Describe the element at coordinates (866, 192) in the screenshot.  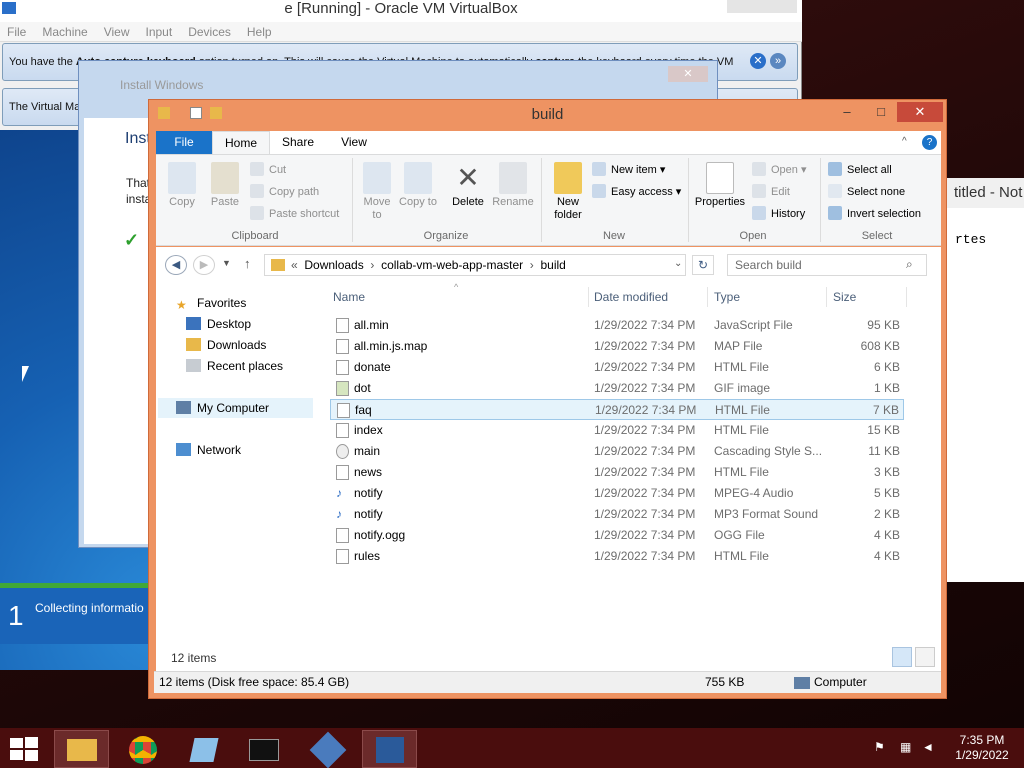
I see `select-none-button: Select none` at that location.